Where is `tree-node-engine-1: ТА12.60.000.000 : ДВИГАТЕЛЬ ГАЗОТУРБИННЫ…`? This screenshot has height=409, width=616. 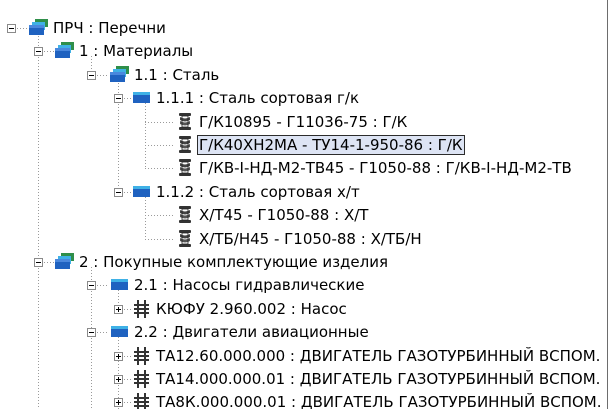 tree-node-engine-1: ТА12.60.000.000 : ДВИГАТЕЛЬ ГАЗОТУРБИННЫ… is located at coordinates (378, 356).